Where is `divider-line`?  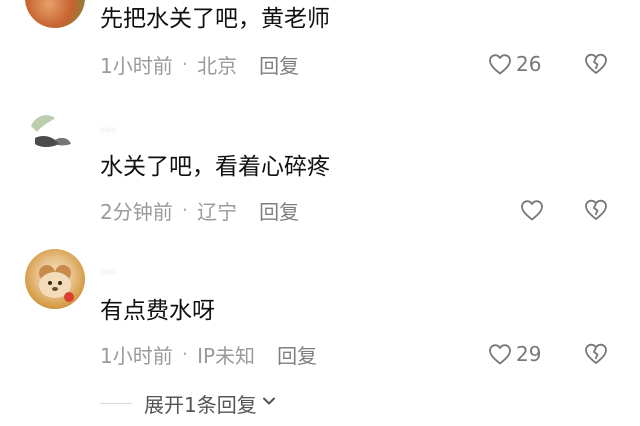 divider-line is located at coordinates (116, 403).